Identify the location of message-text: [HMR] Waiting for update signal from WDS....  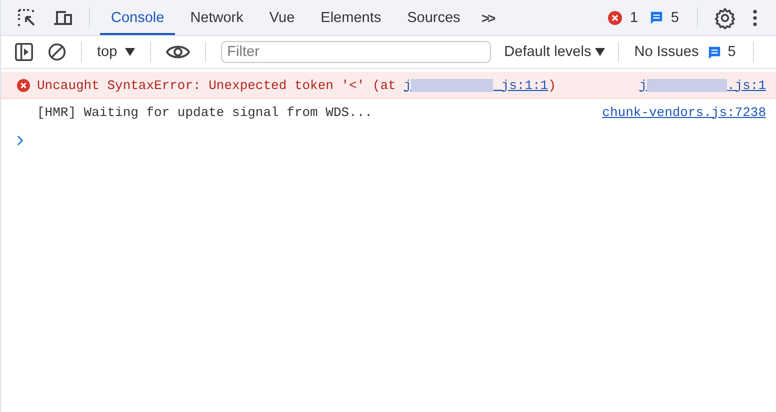
(204, 112).